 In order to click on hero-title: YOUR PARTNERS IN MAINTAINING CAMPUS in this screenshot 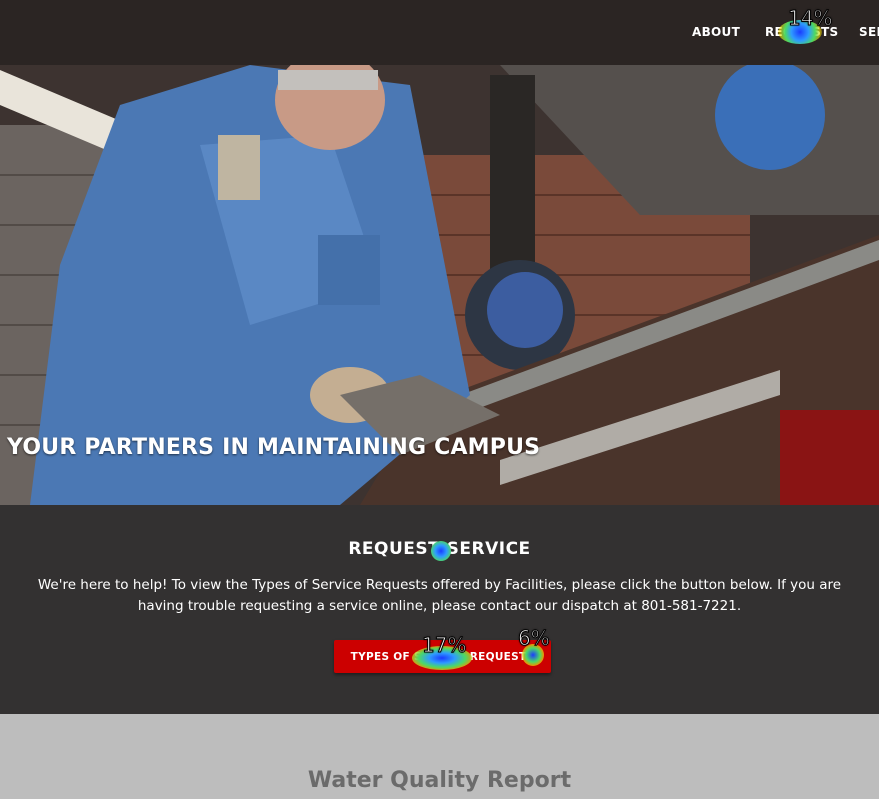, I will do `click(274, 447)`.